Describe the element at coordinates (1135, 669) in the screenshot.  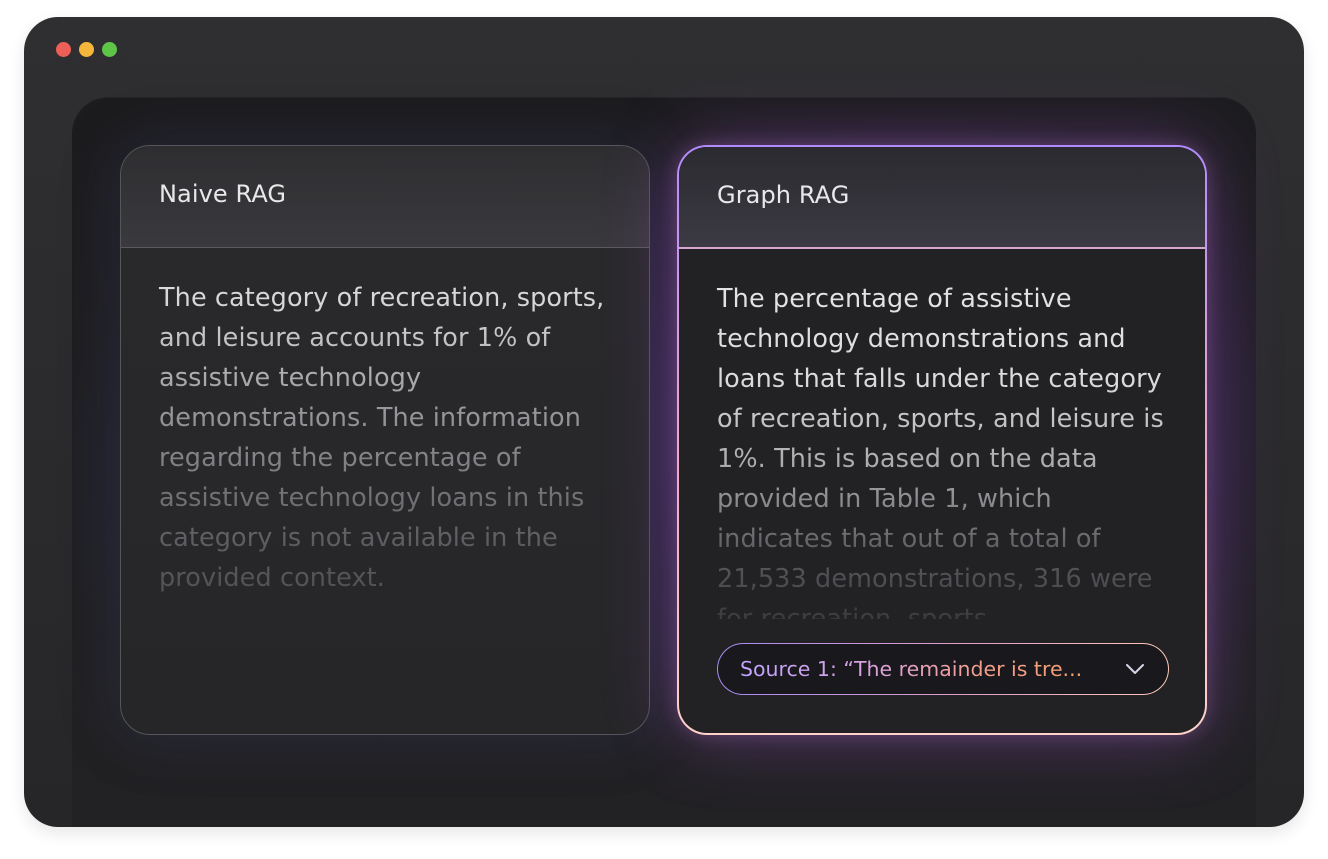
I see `chevron-down-icon` at that location.